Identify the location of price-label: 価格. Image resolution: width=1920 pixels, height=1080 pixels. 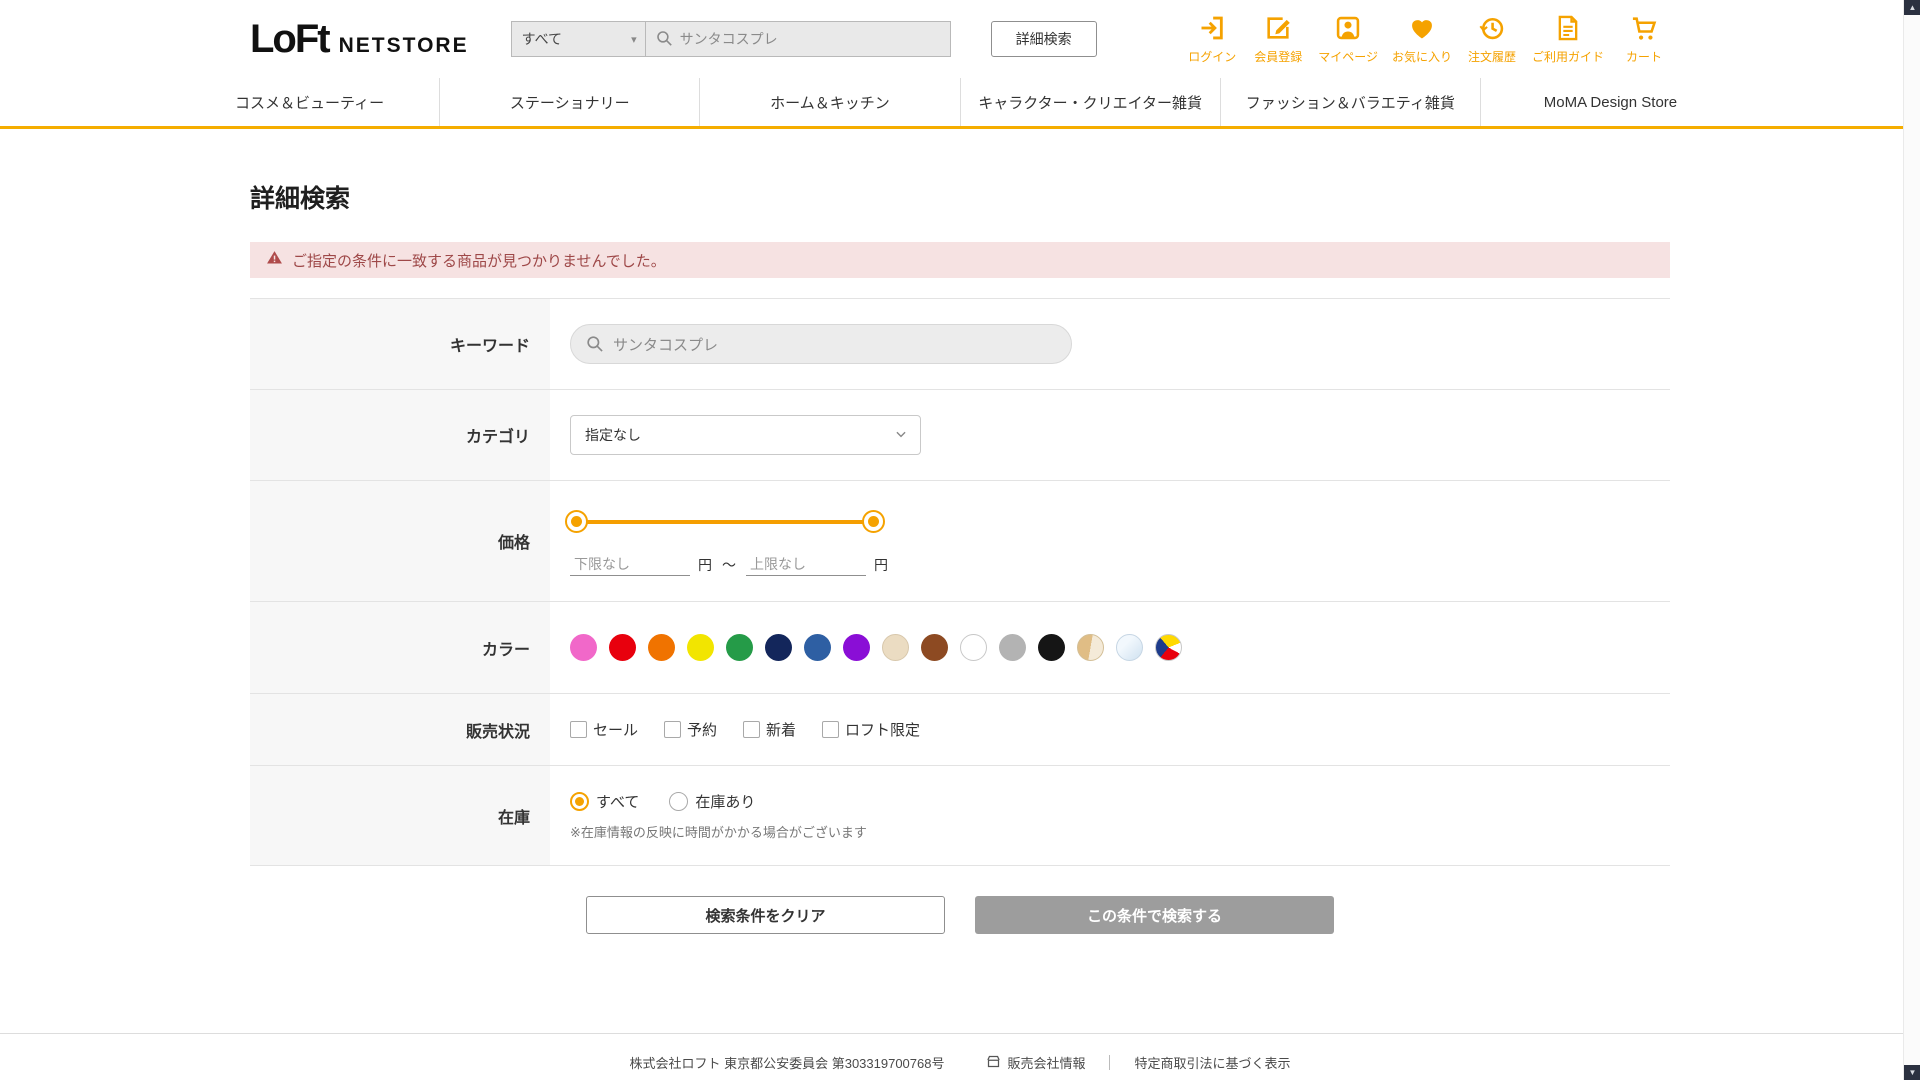
(400, 541).